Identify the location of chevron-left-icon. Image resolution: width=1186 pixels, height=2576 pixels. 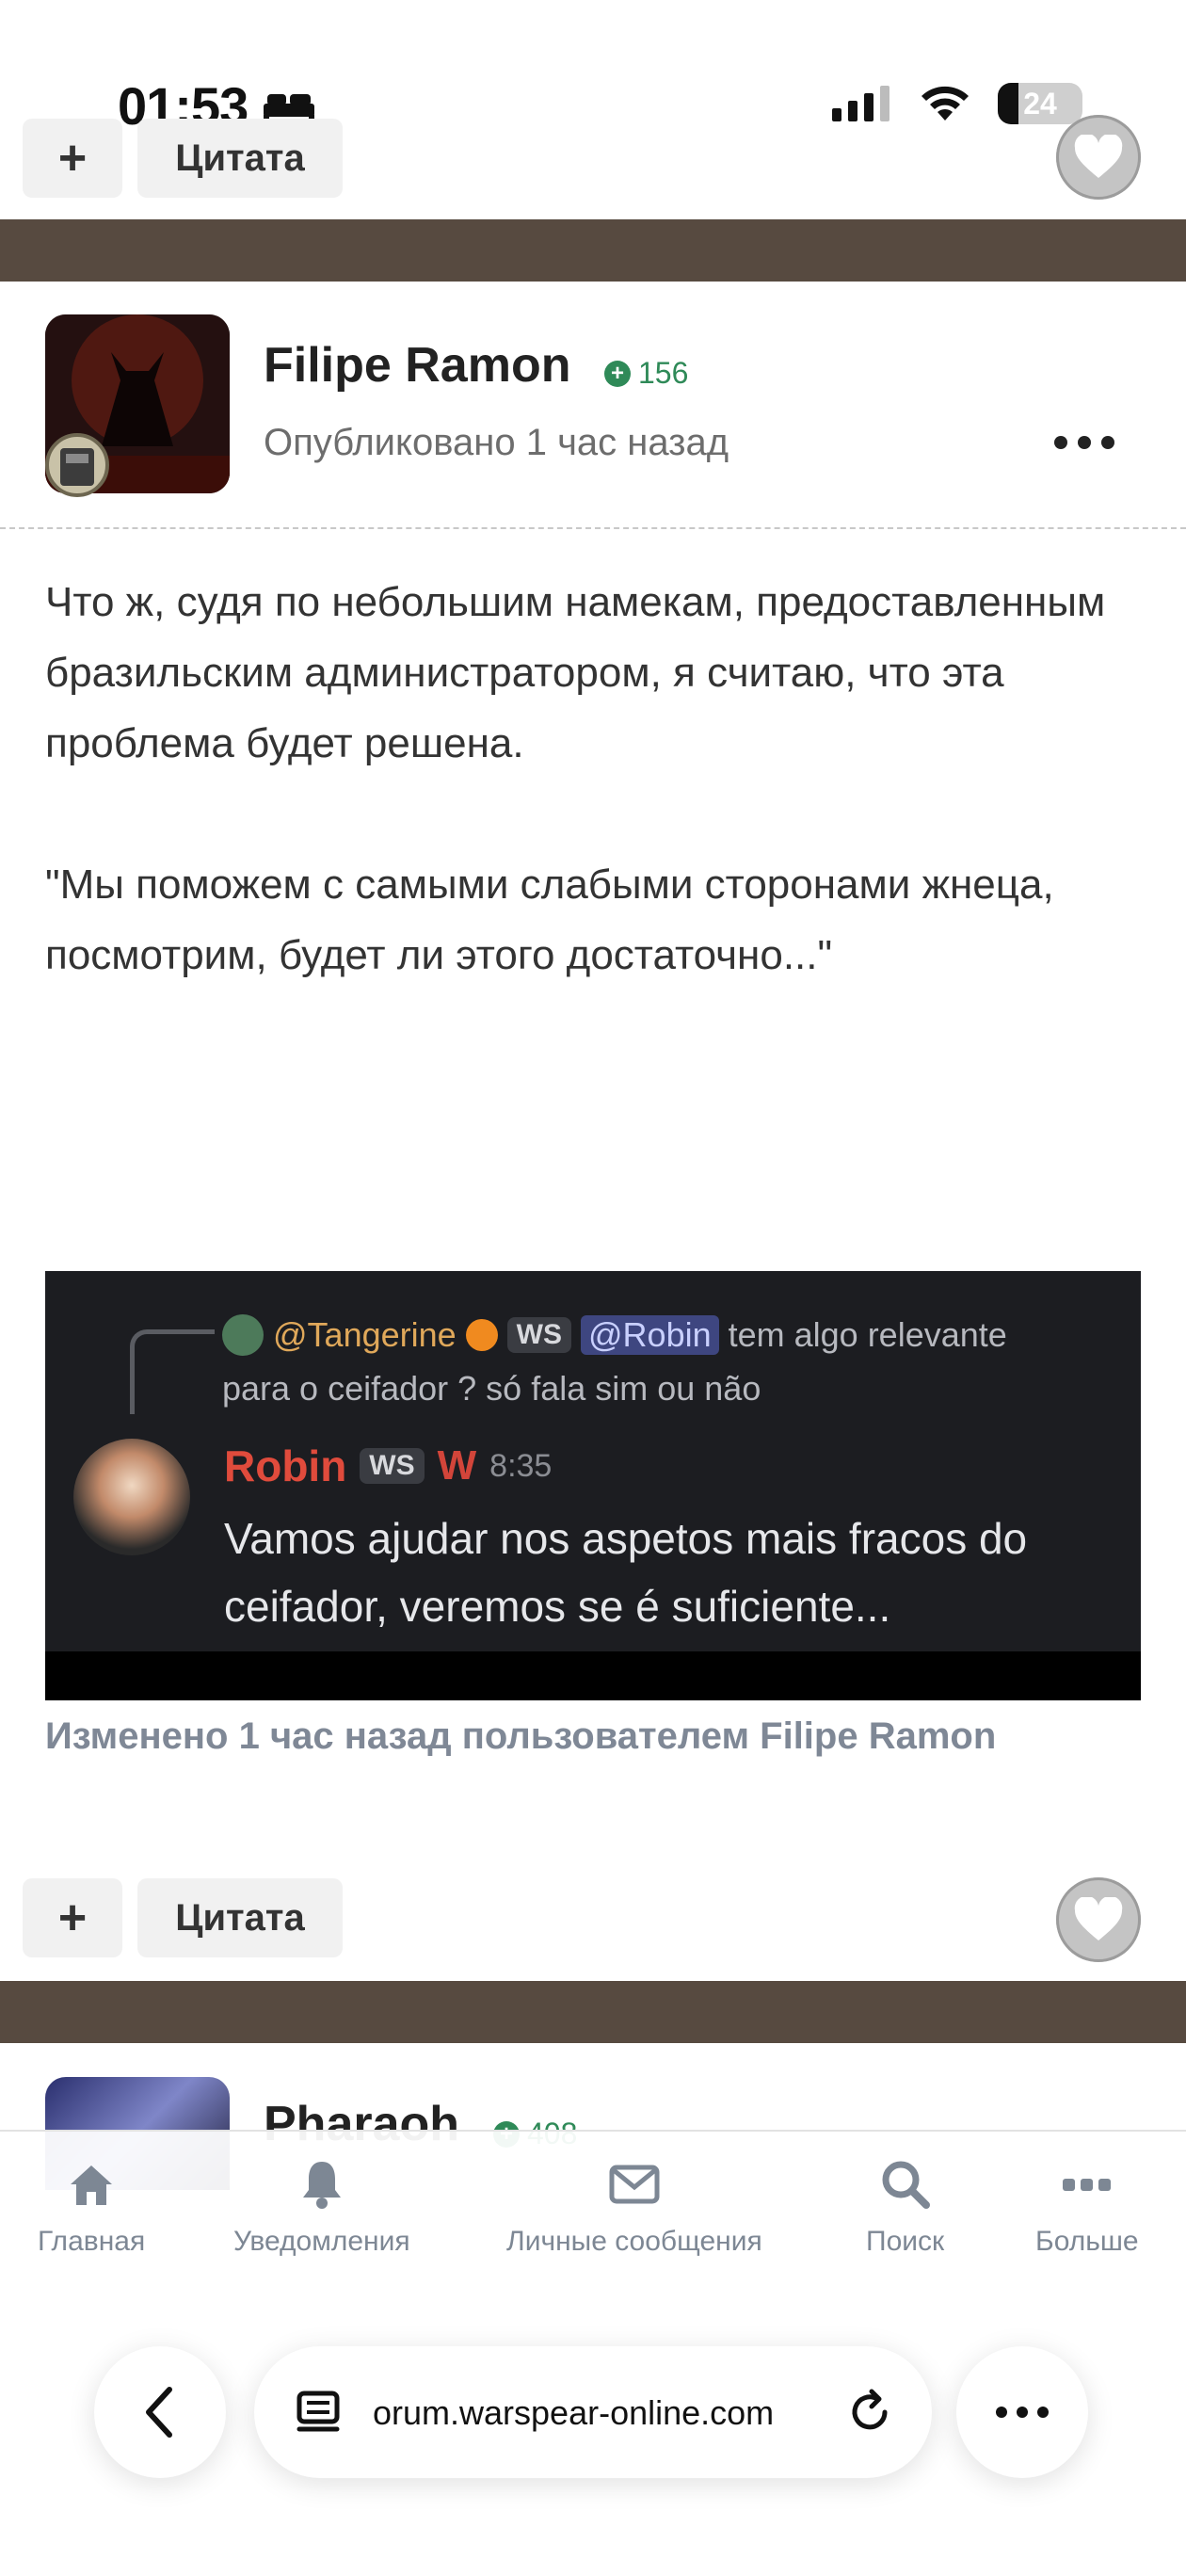
(159, 2412).